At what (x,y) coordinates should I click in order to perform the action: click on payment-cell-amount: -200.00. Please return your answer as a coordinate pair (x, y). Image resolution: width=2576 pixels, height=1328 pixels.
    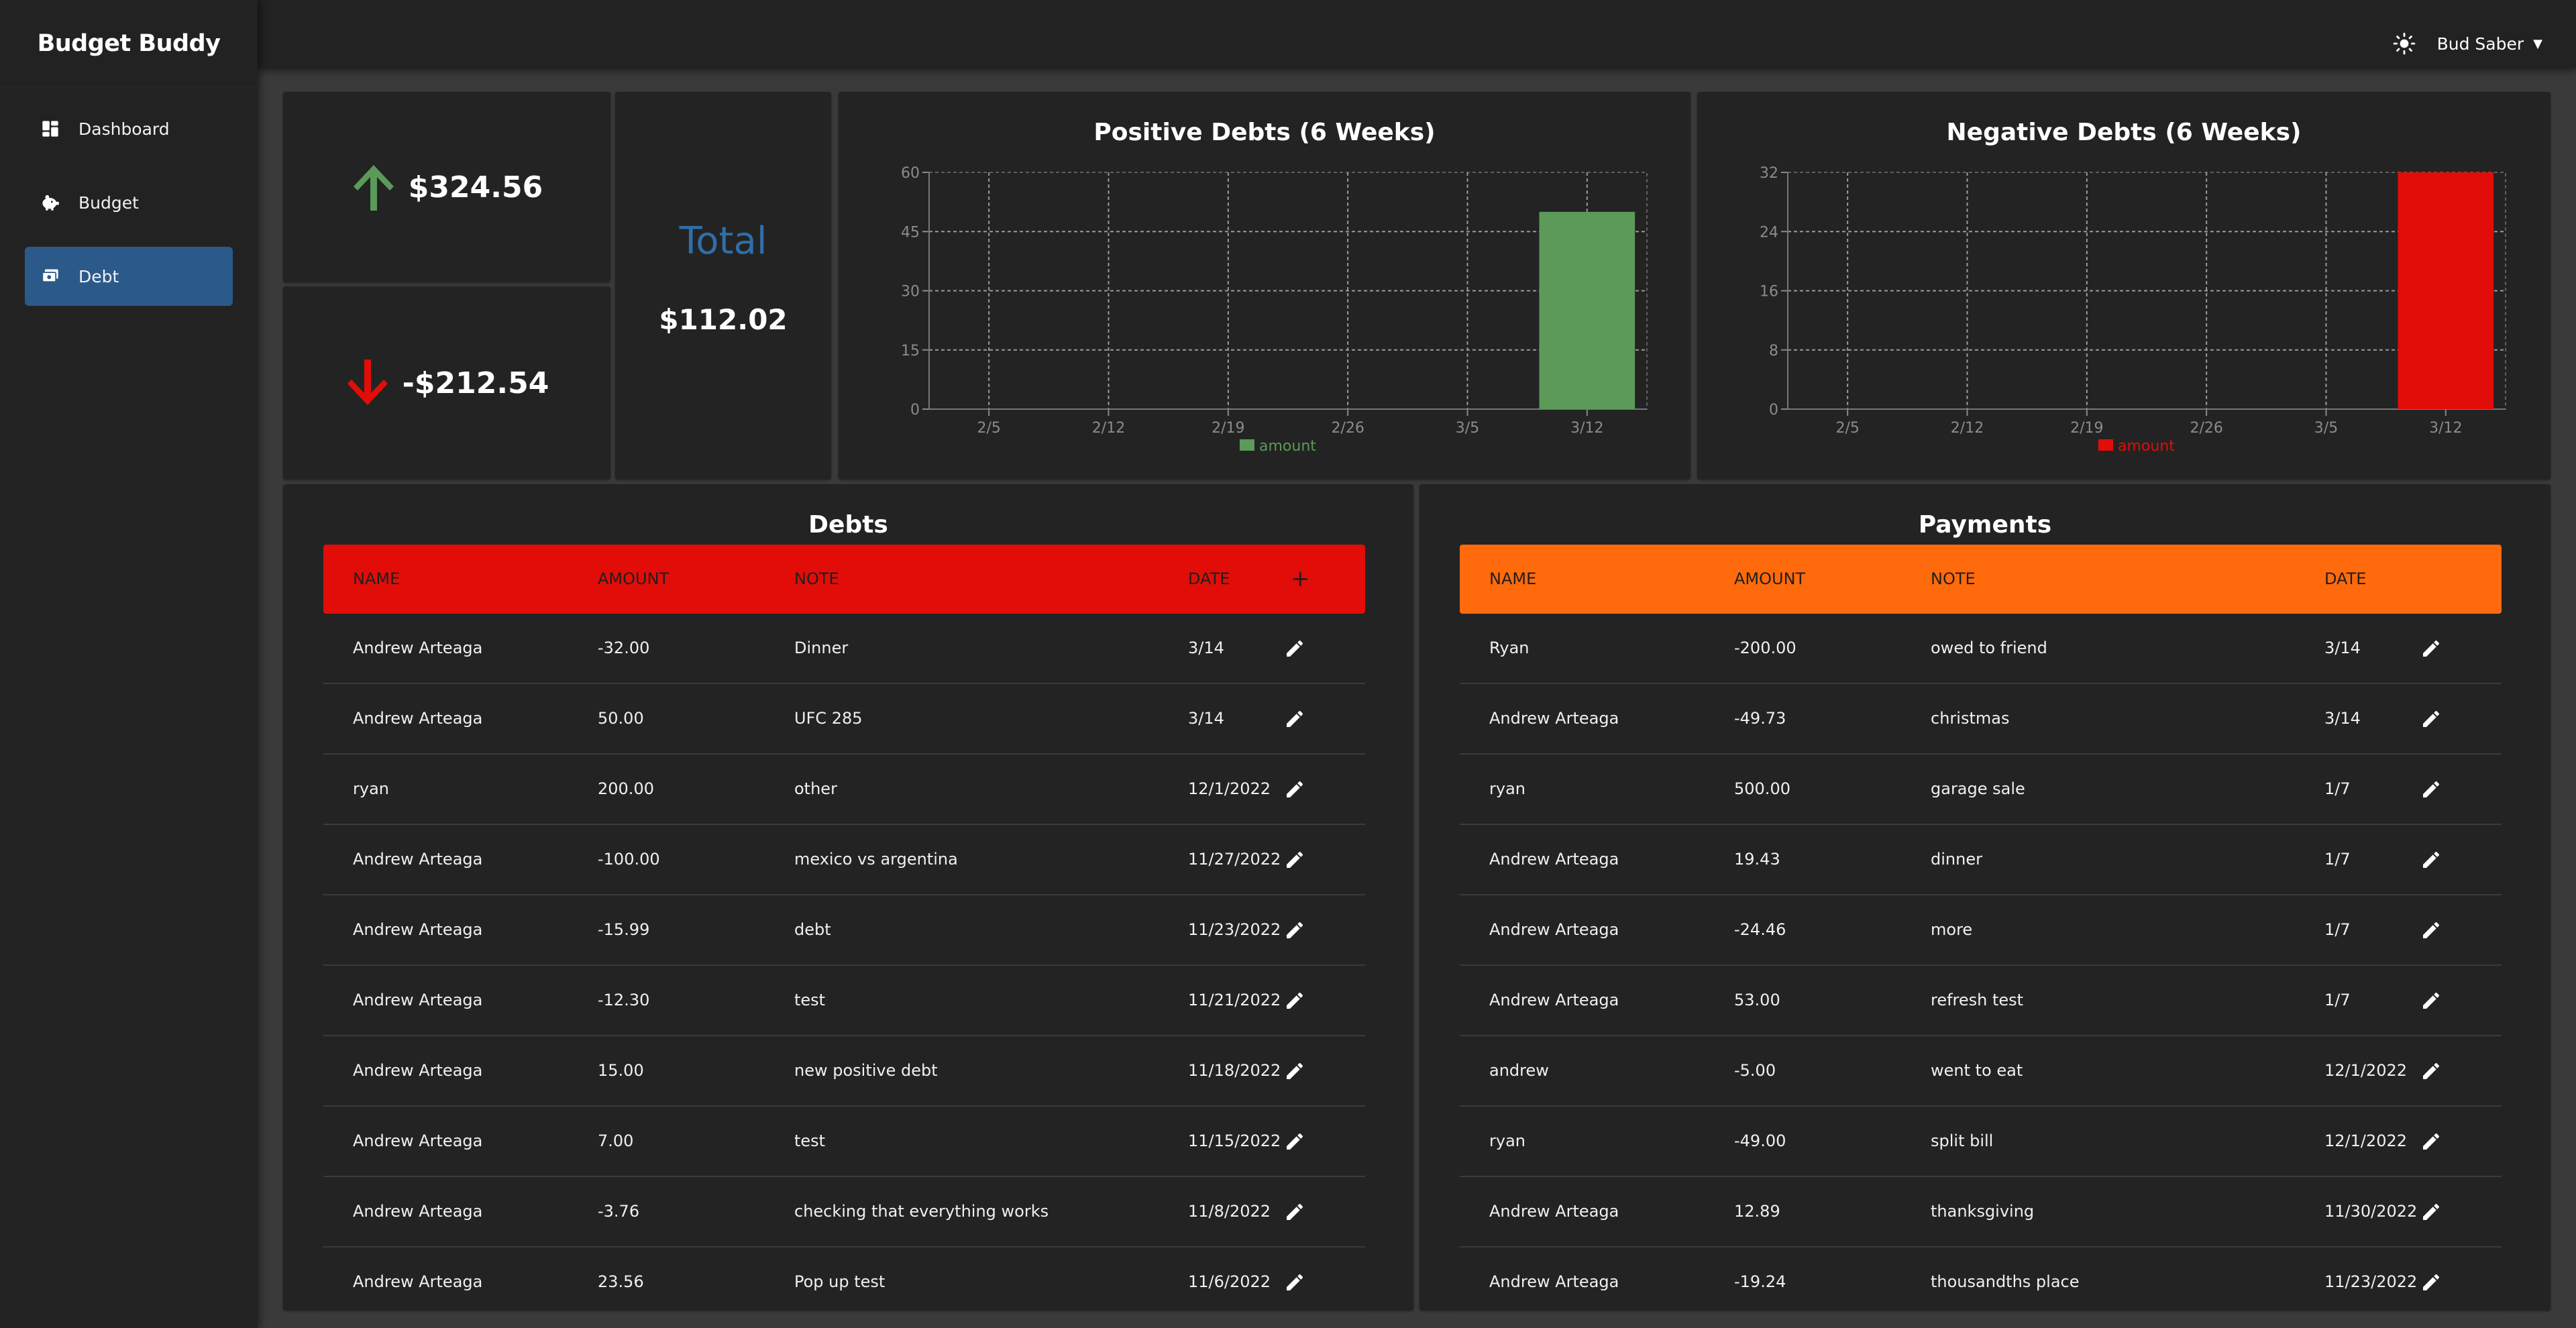
    Looking at the image, I should click on (1765, 648).